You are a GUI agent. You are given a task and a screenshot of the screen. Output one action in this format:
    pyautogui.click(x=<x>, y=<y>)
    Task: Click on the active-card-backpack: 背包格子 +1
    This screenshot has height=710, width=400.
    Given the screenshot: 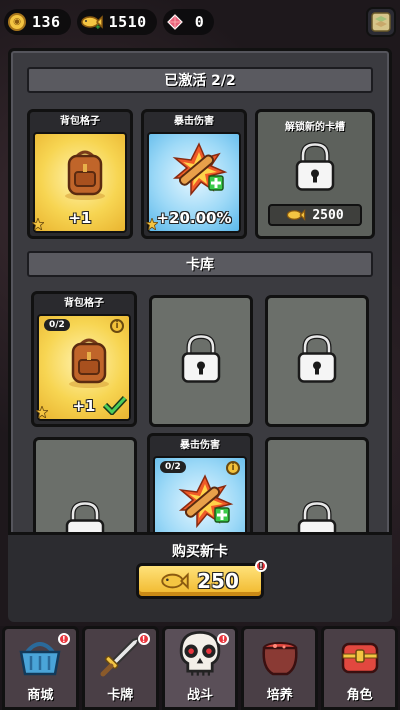 What is the action you would take?
    pyautogui.click(x=80, y=174)
    